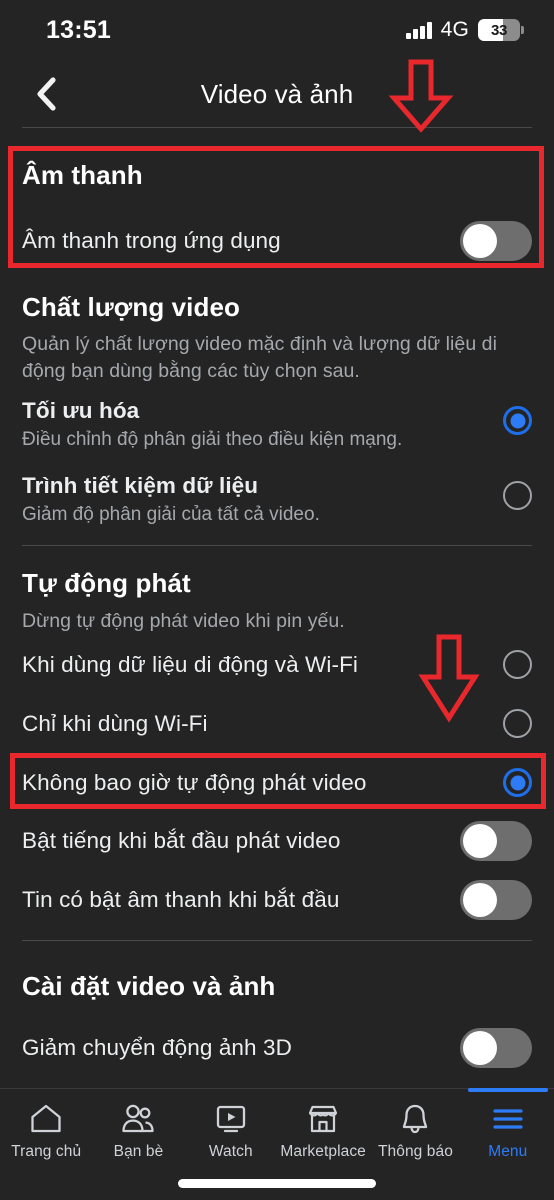  Describe the element at coordinates (517, 782) in the screenshot. I see `radio-autoplay-never` at that location.